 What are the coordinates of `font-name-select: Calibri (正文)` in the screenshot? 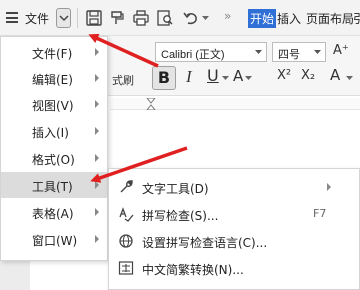 It's located at (211, 52).